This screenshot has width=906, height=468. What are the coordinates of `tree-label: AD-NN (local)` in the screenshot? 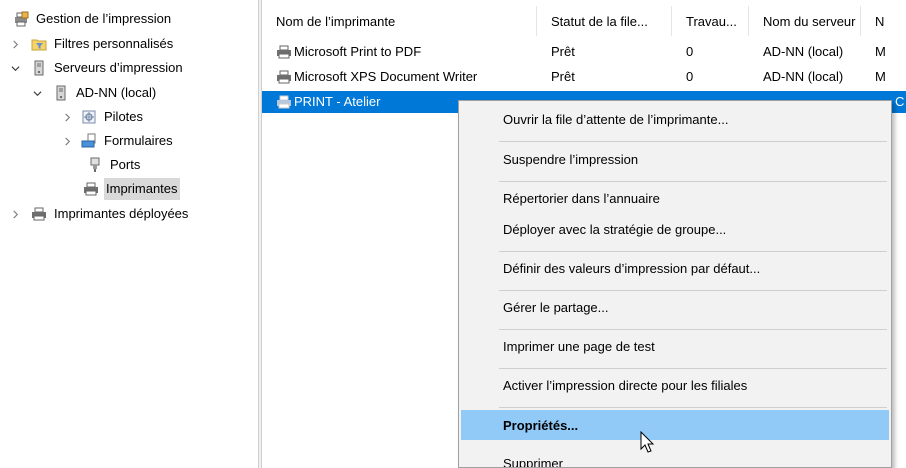 It's located at (116, 92).